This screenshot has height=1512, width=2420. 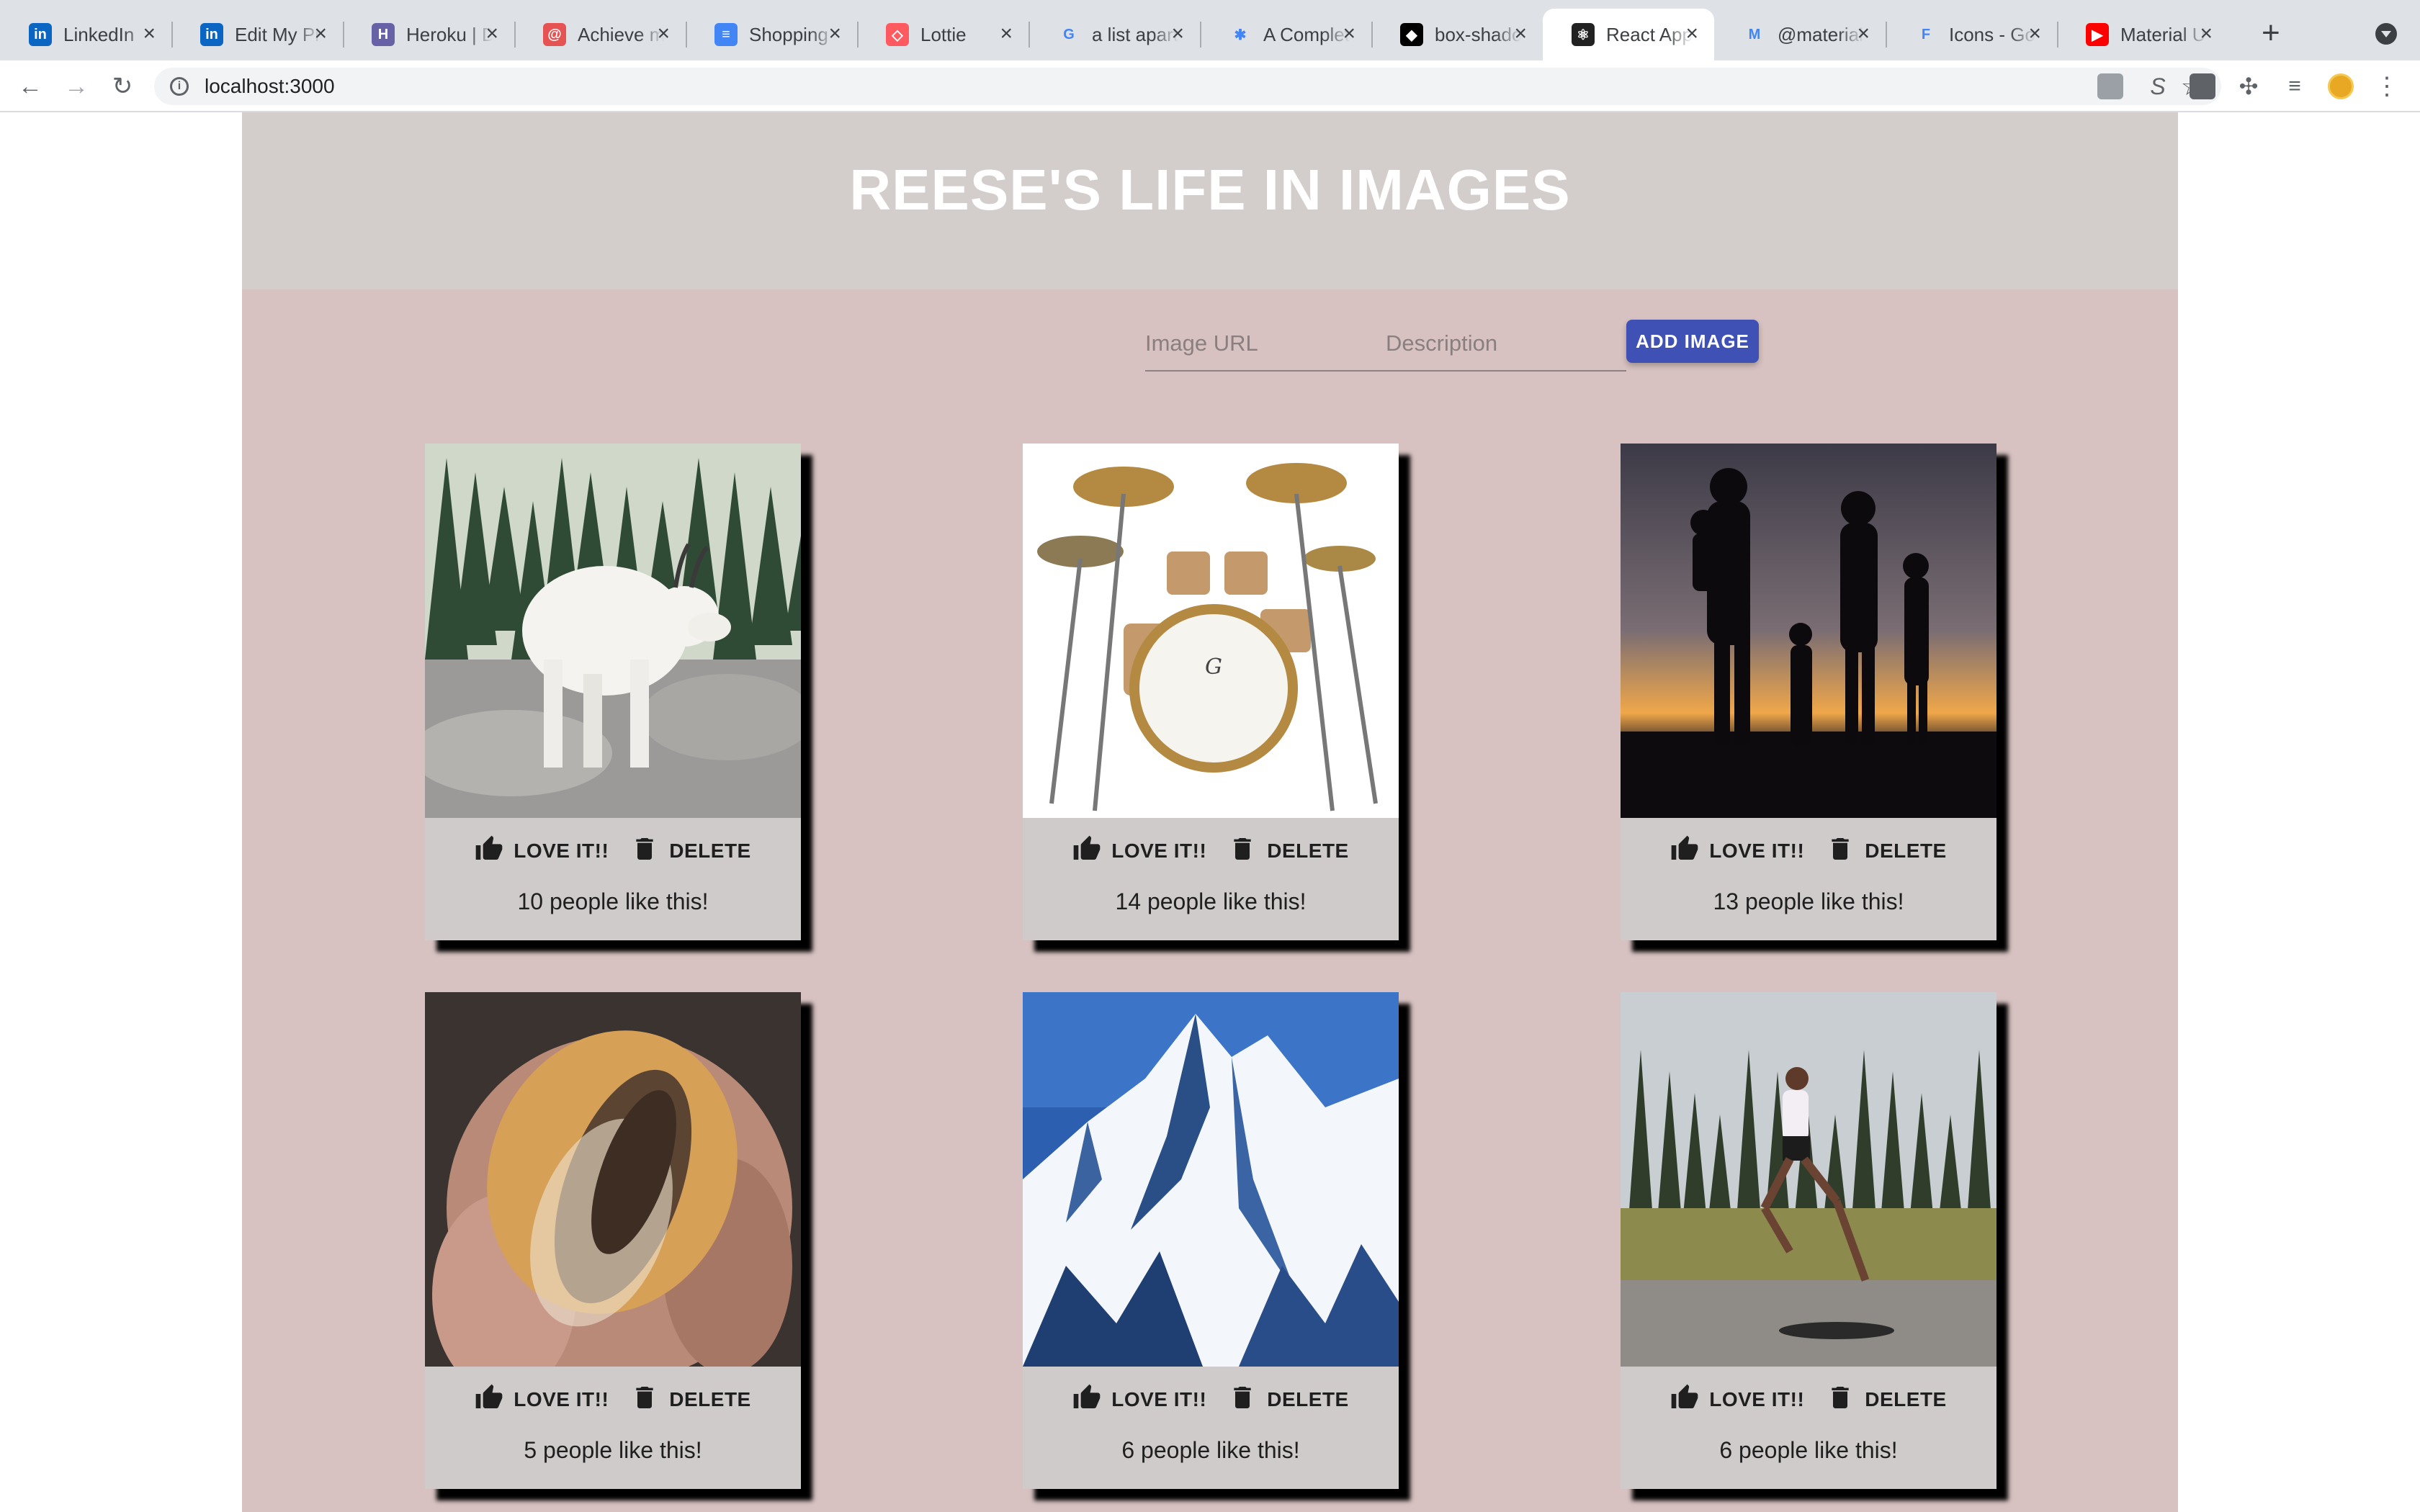 I want to click on browser-tab: in LinkedIn ×, so click(x=85, y=34).